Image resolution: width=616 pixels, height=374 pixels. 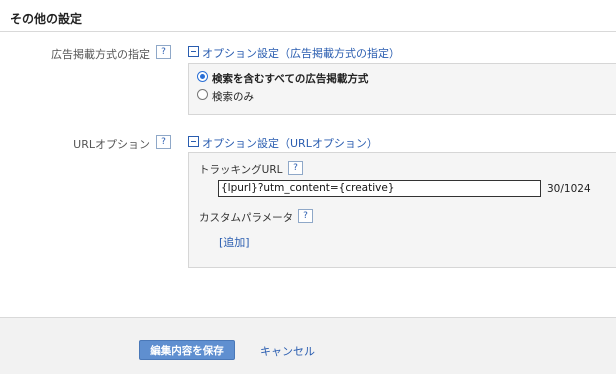 I want to click on ad-placement-section-link: オプション設定（広告掲載方式の指定）, so click(x=301, y=53).